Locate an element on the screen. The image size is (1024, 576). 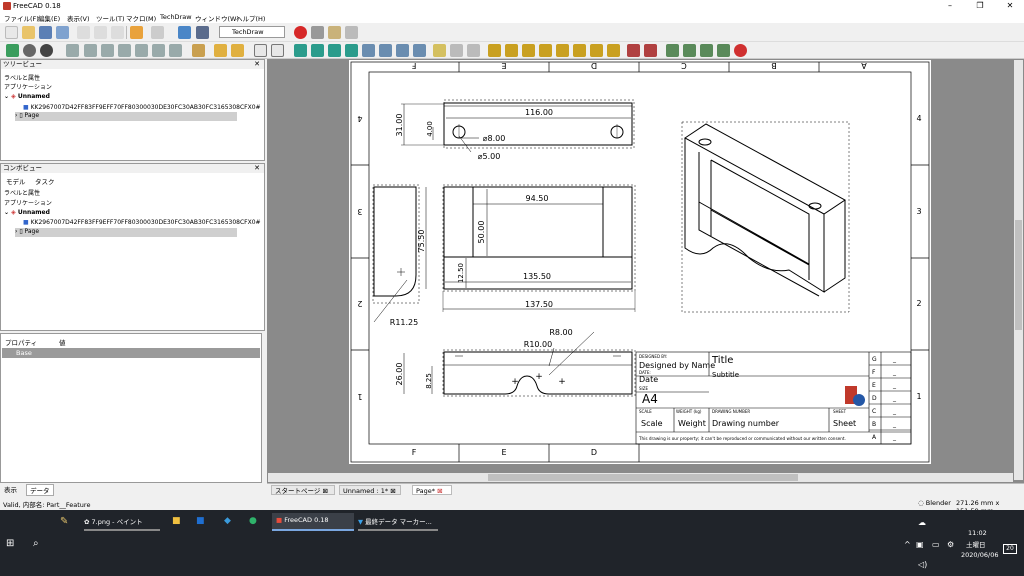
rear-view-icon is located at coordinates (141, 50).